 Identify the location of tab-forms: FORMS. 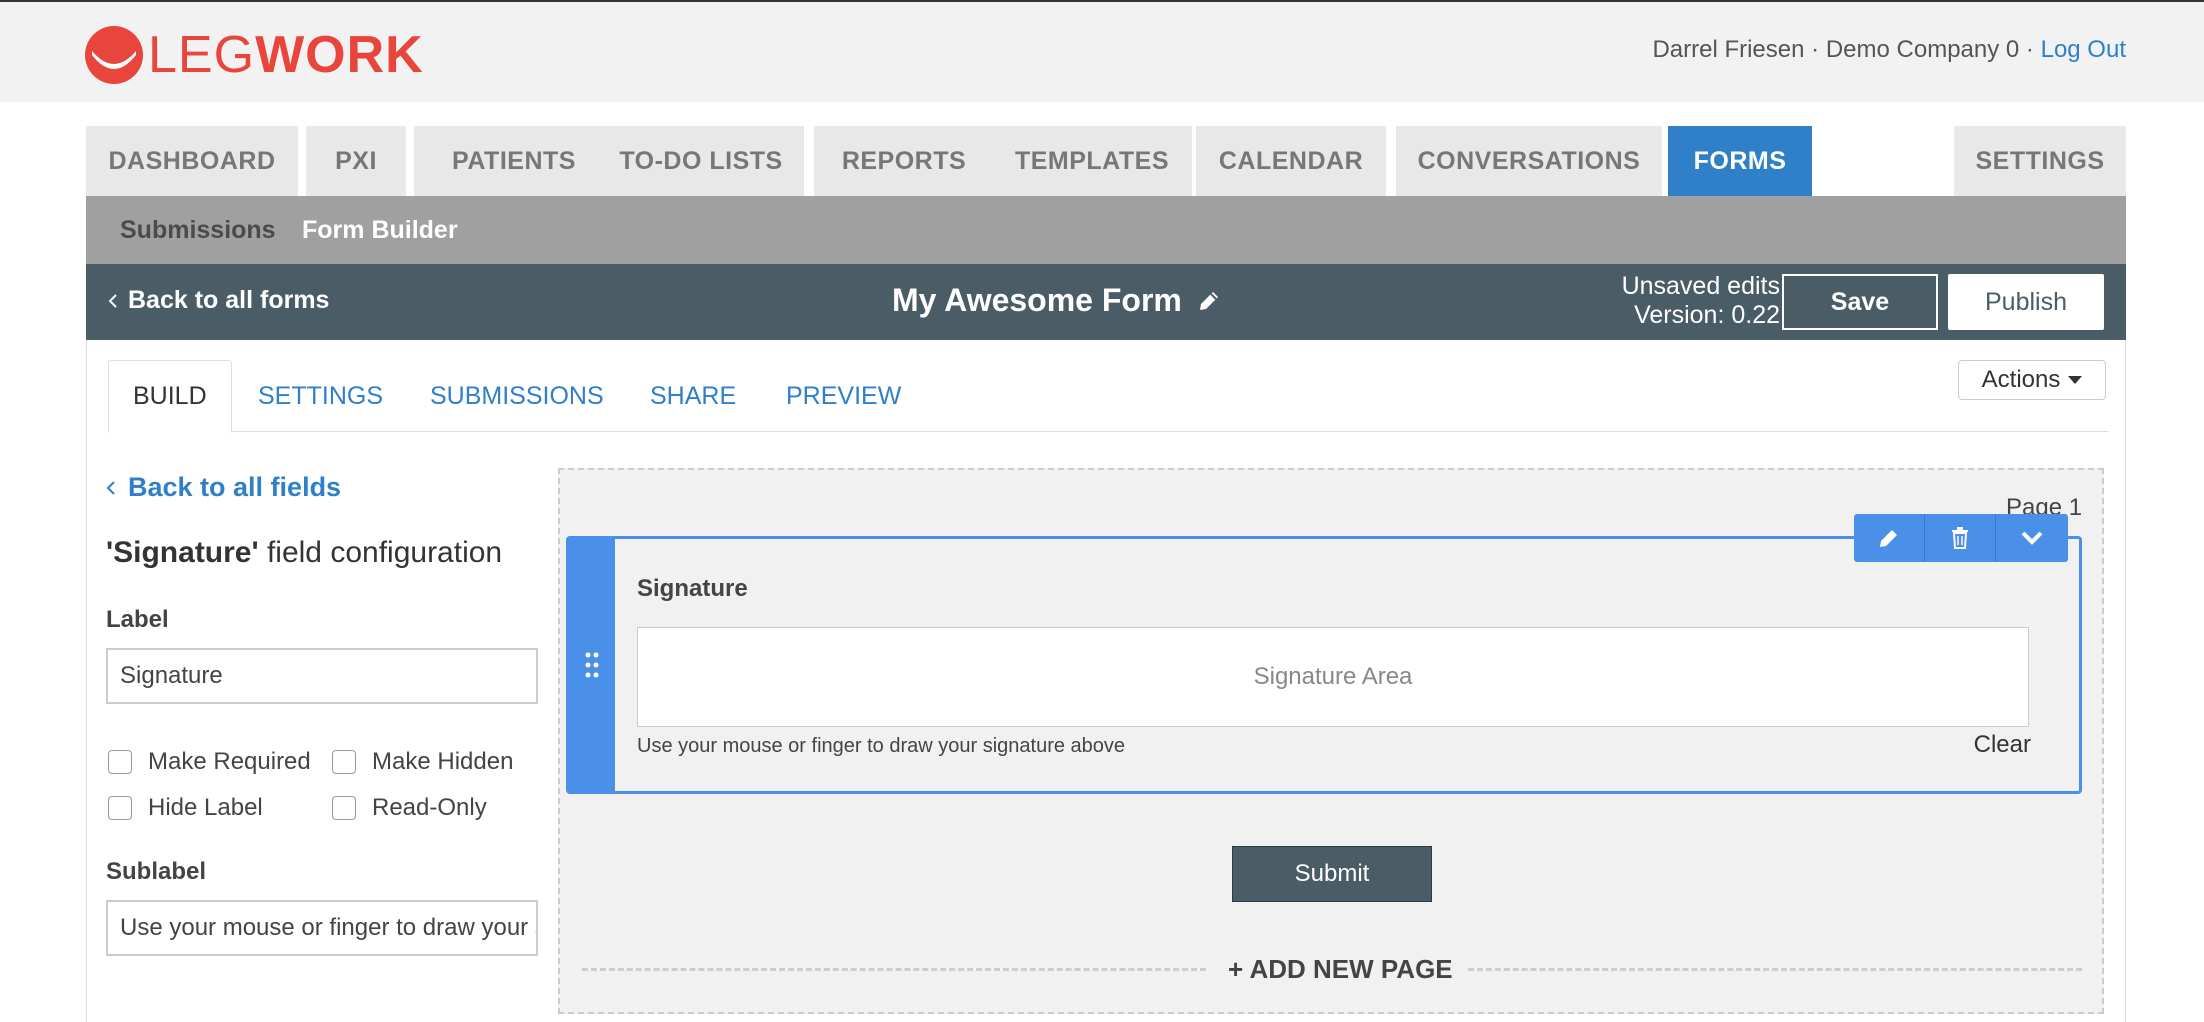
(1740, 161).